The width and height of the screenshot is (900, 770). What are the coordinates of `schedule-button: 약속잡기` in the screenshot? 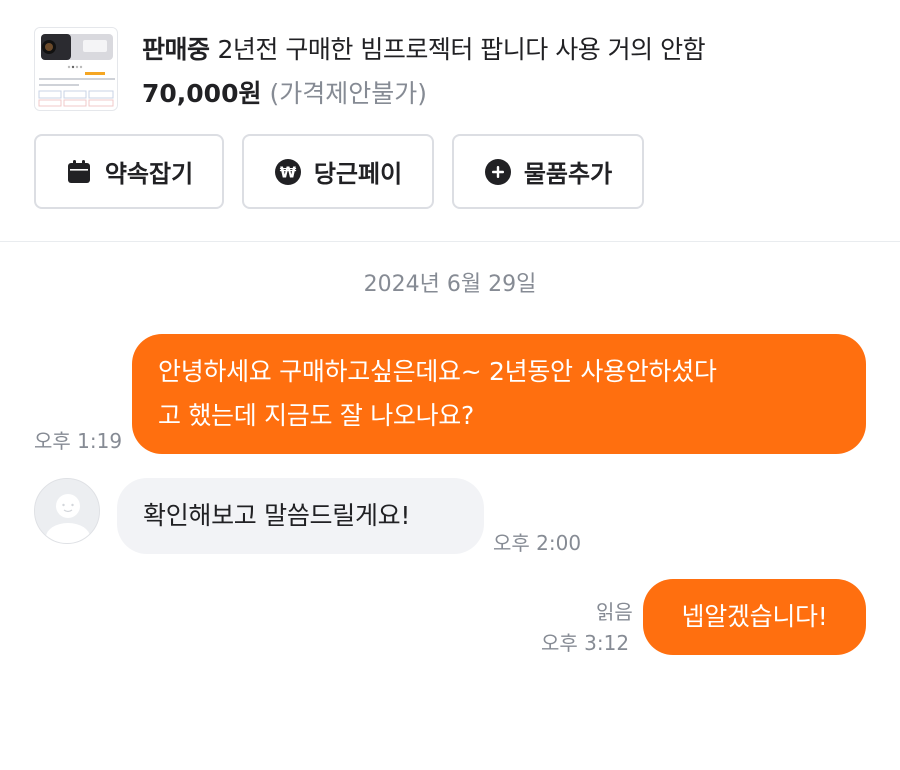 It's located at (129, 171).